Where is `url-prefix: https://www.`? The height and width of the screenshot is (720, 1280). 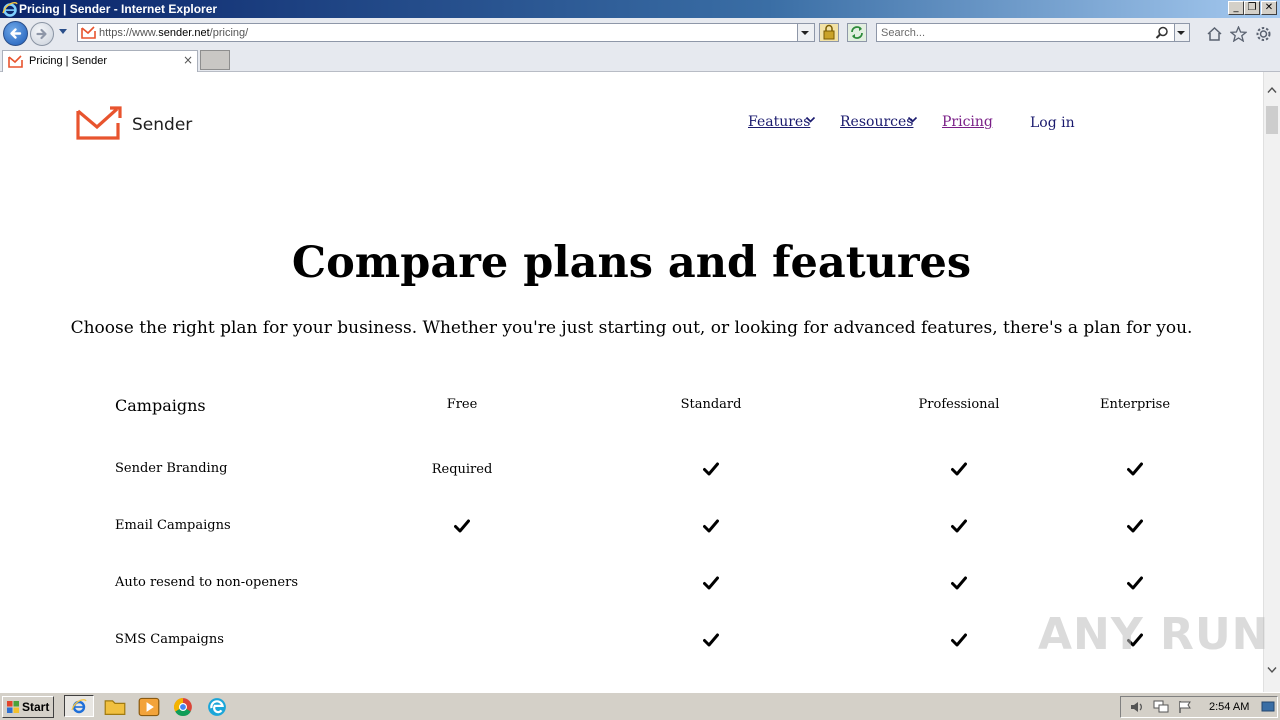
url-prefix: https://www. is located at coordinates (129, 33).